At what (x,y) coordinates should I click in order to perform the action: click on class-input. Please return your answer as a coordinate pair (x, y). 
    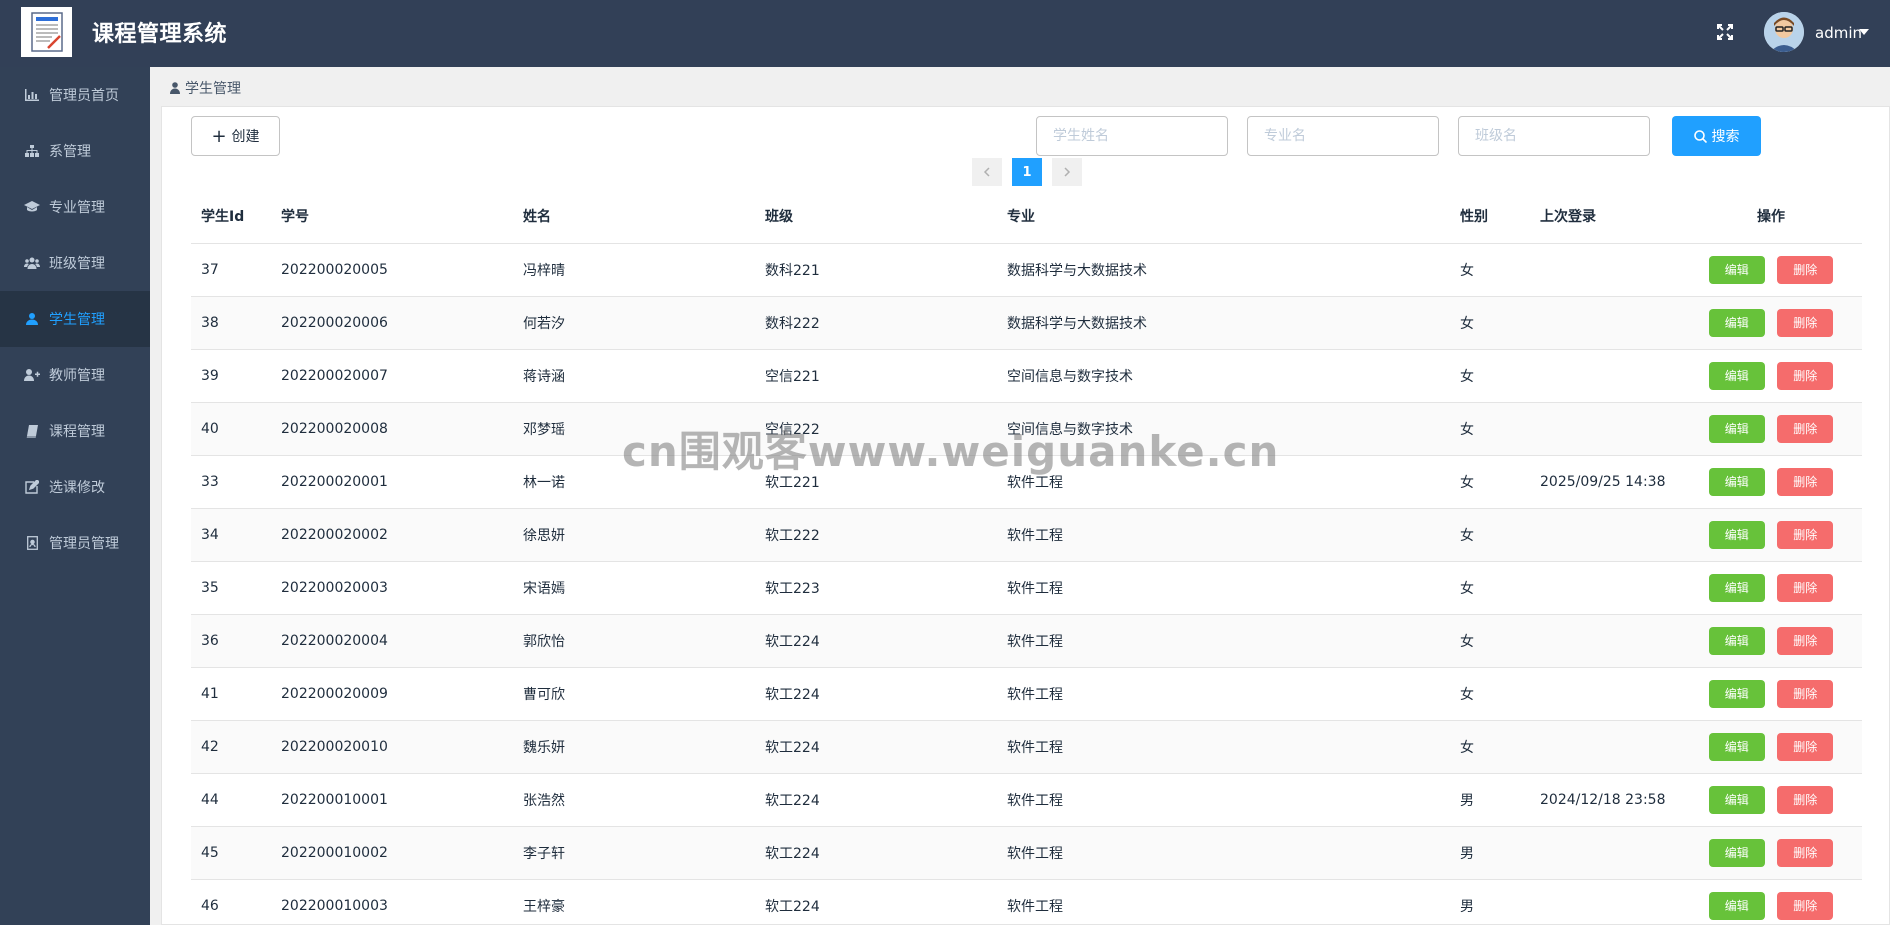
    Looking at the image, I should click on (1554, 136).